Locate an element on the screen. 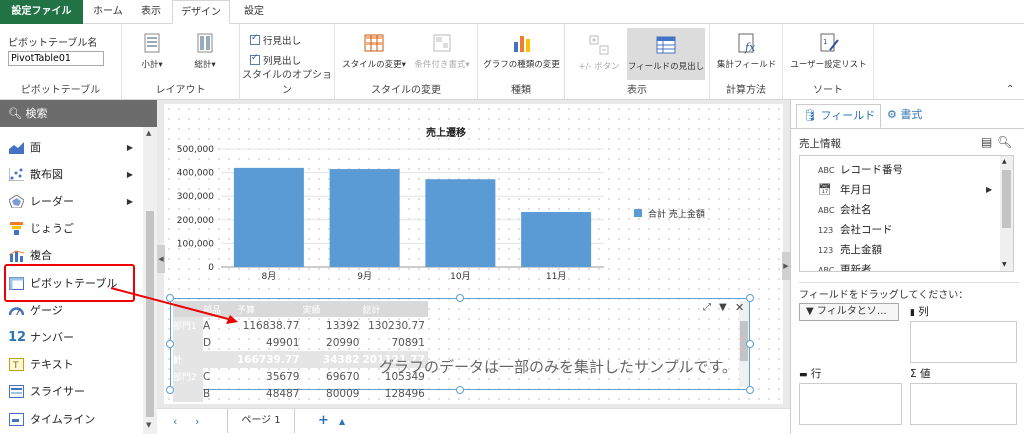 The width and height of the screenshot is (1024, 434). conditional-format-button: 条件付き書式▾ is located at coordinates (442, 51).